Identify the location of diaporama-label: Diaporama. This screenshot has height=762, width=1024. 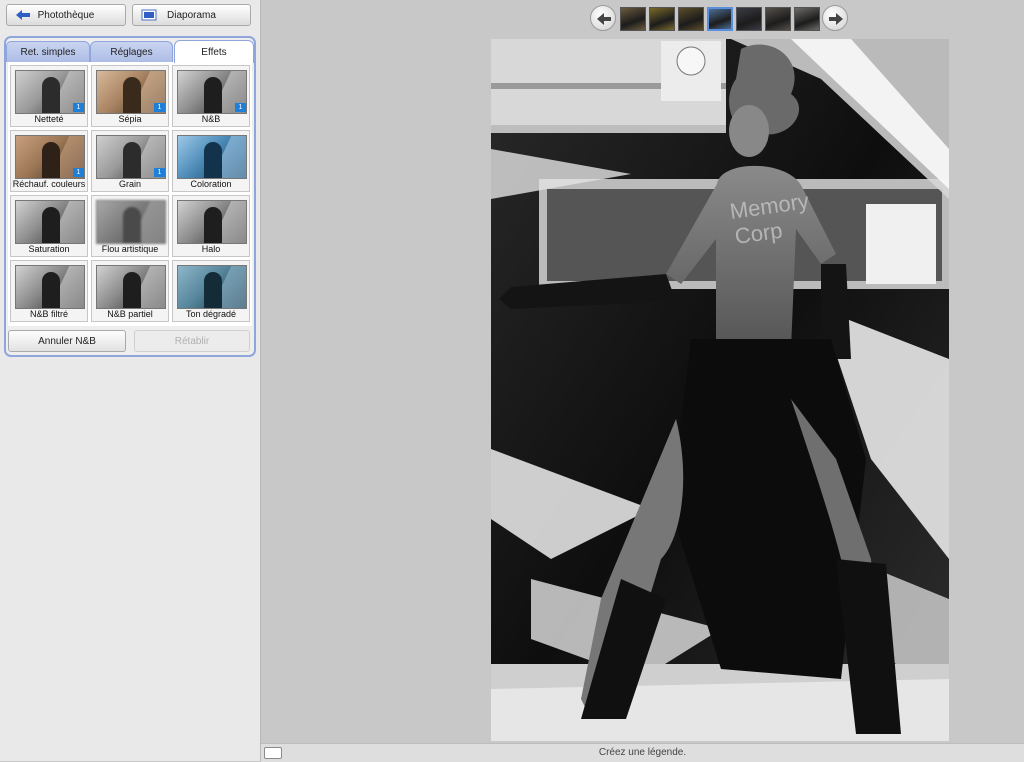
(191, 15).